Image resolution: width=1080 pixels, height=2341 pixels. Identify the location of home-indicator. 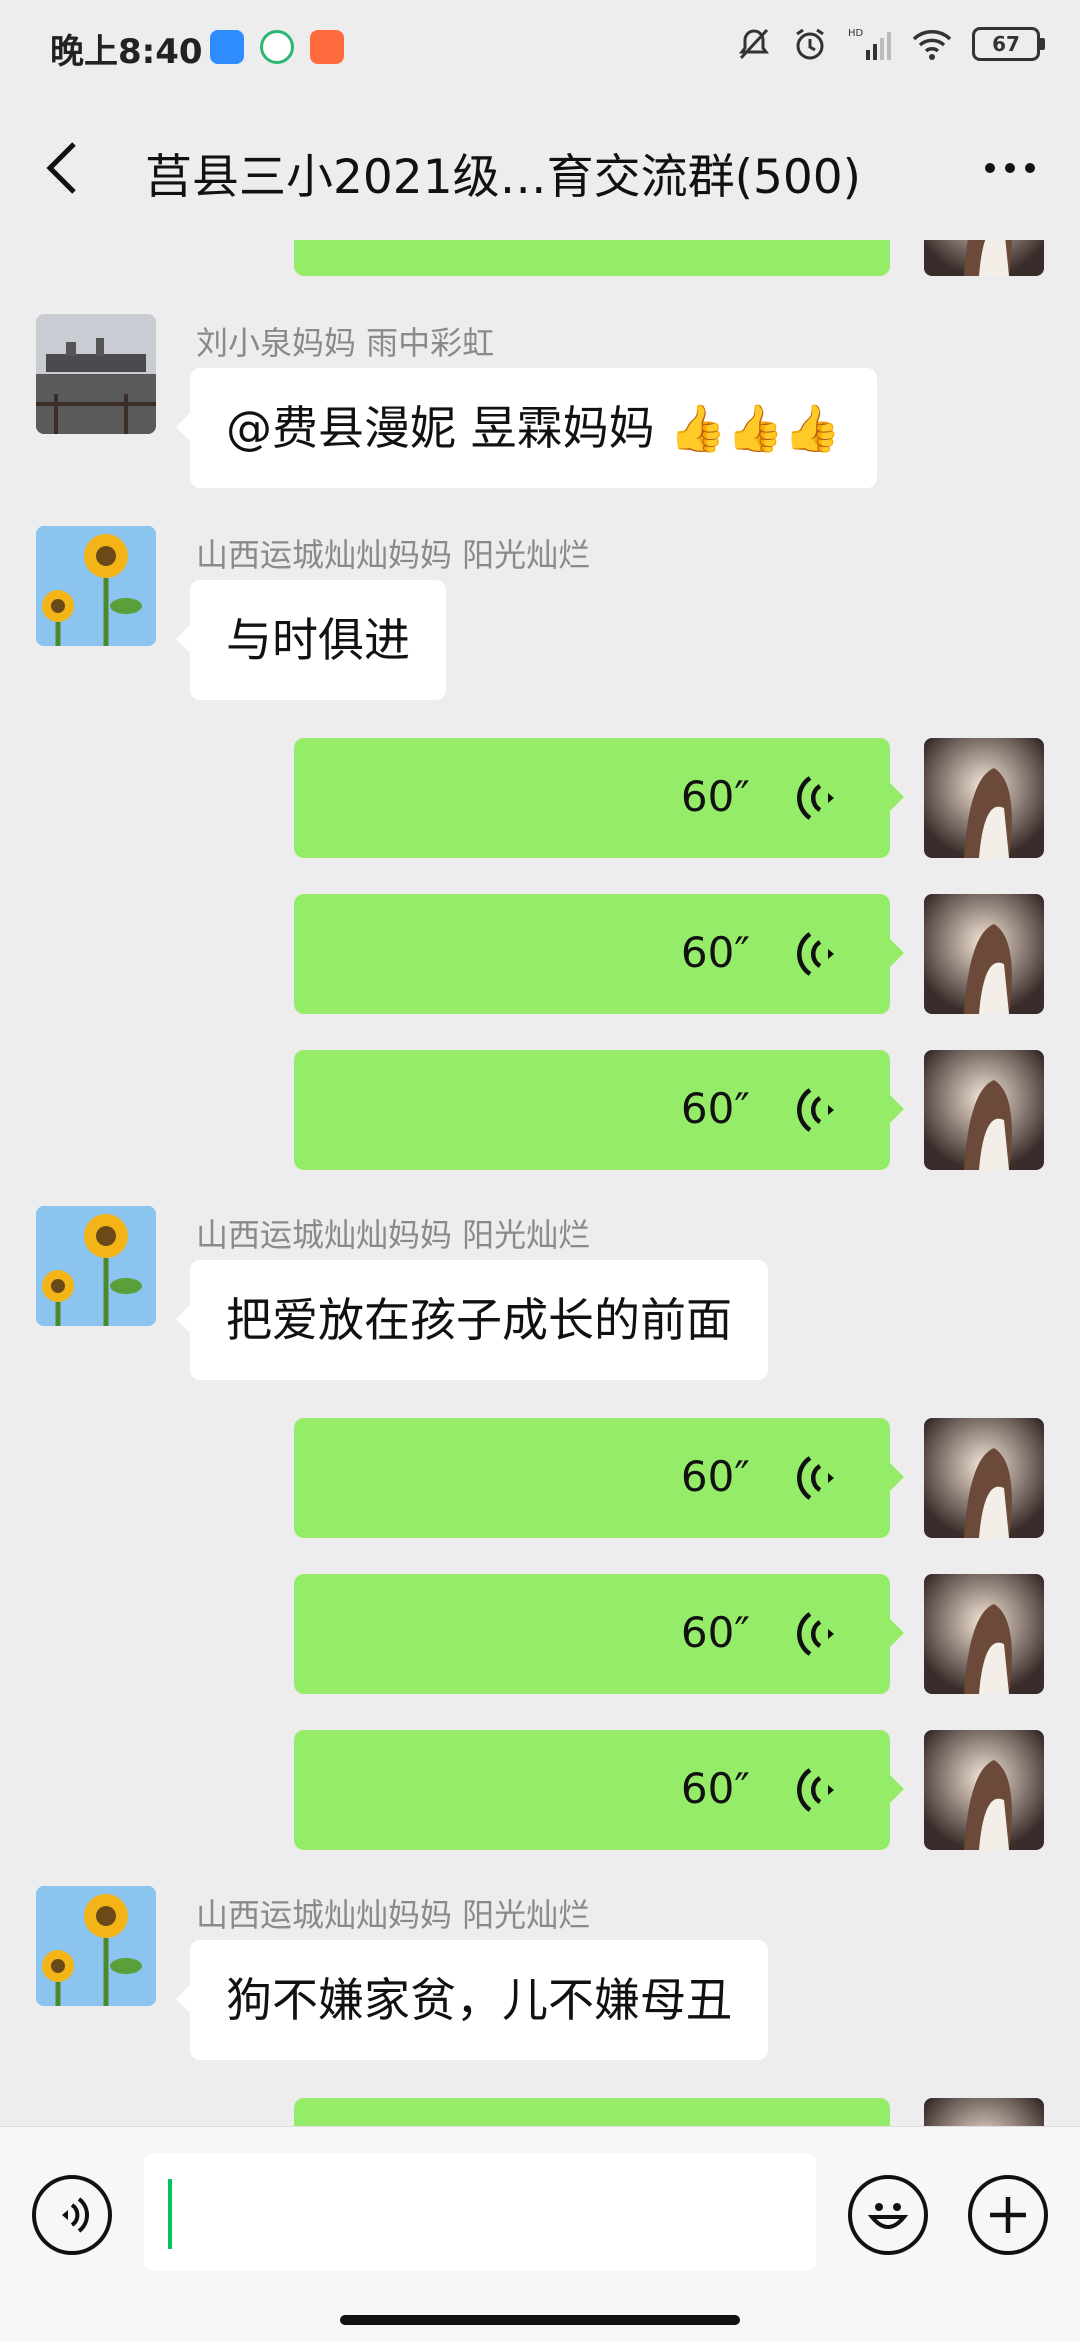
(540, 2320).